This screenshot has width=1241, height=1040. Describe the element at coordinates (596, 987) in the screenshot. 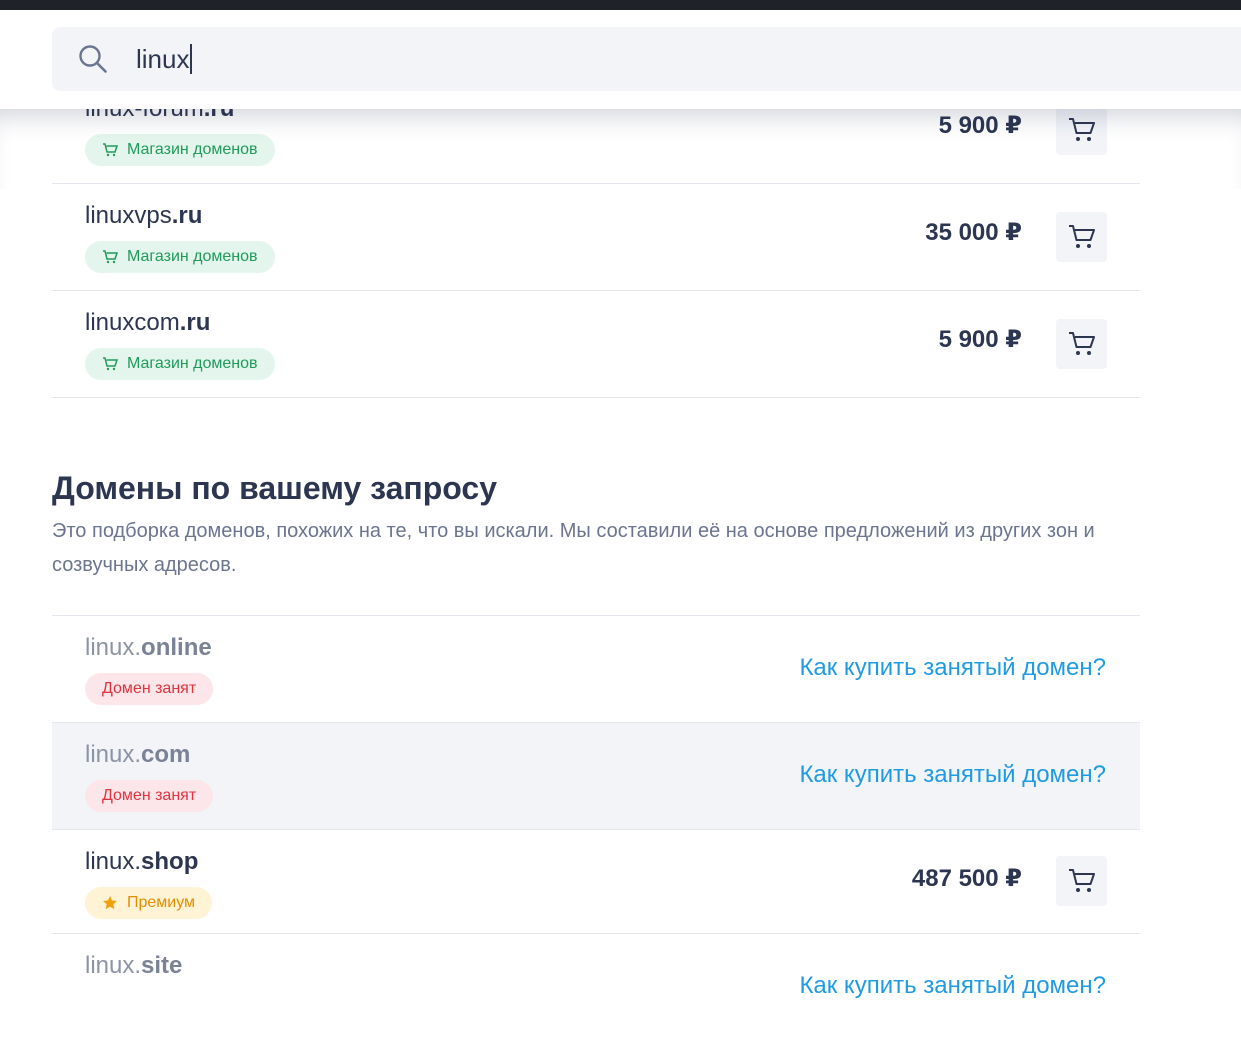

I see `domain-row: linux.site Как купить занятый домен?` at that location.